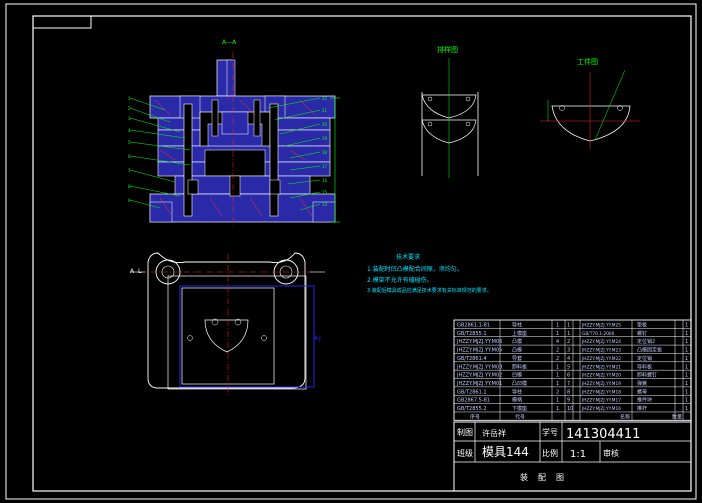 Image resolution: width=702 pixels, height=503 pixels. Describe the element at coordinates (550, 453) in the screenshot. I see `scale-label: 比例` at that location.